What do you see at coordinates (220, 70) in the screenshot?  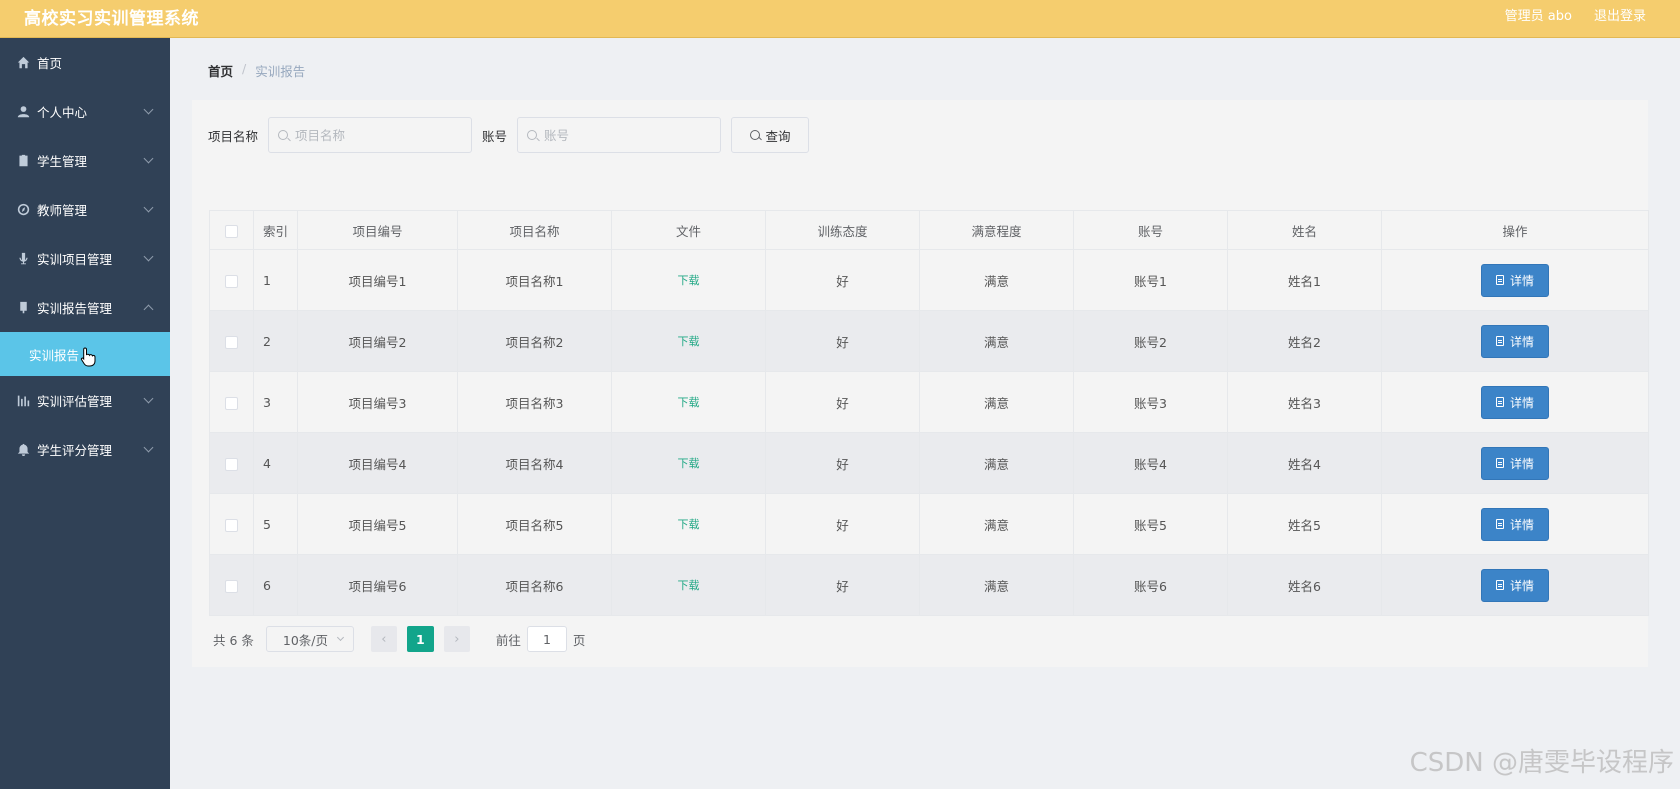 I see `breadcrumb-home: 首页` at bounding box center [220, 70].